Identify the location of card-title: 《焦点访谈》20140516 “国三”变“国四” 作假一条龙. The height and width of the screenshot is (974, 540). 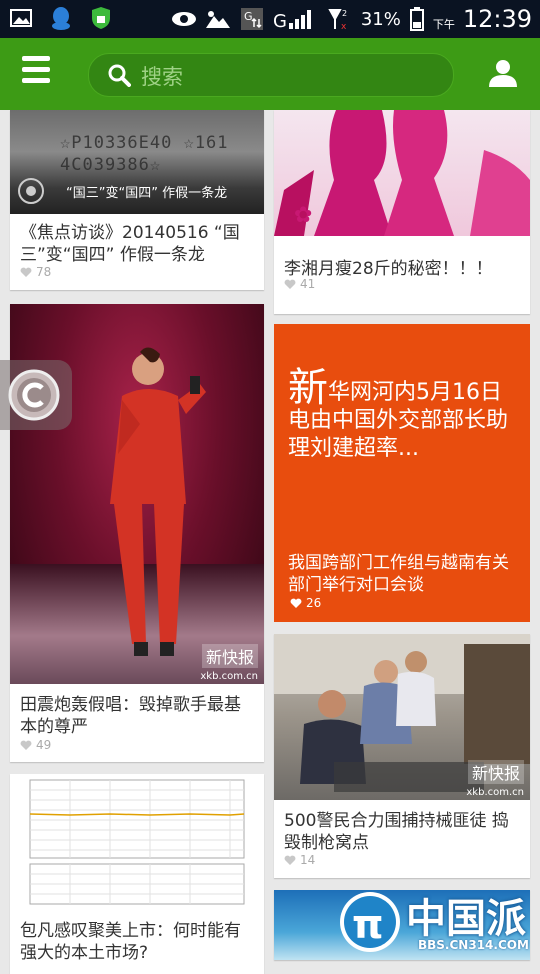
(130, 244).